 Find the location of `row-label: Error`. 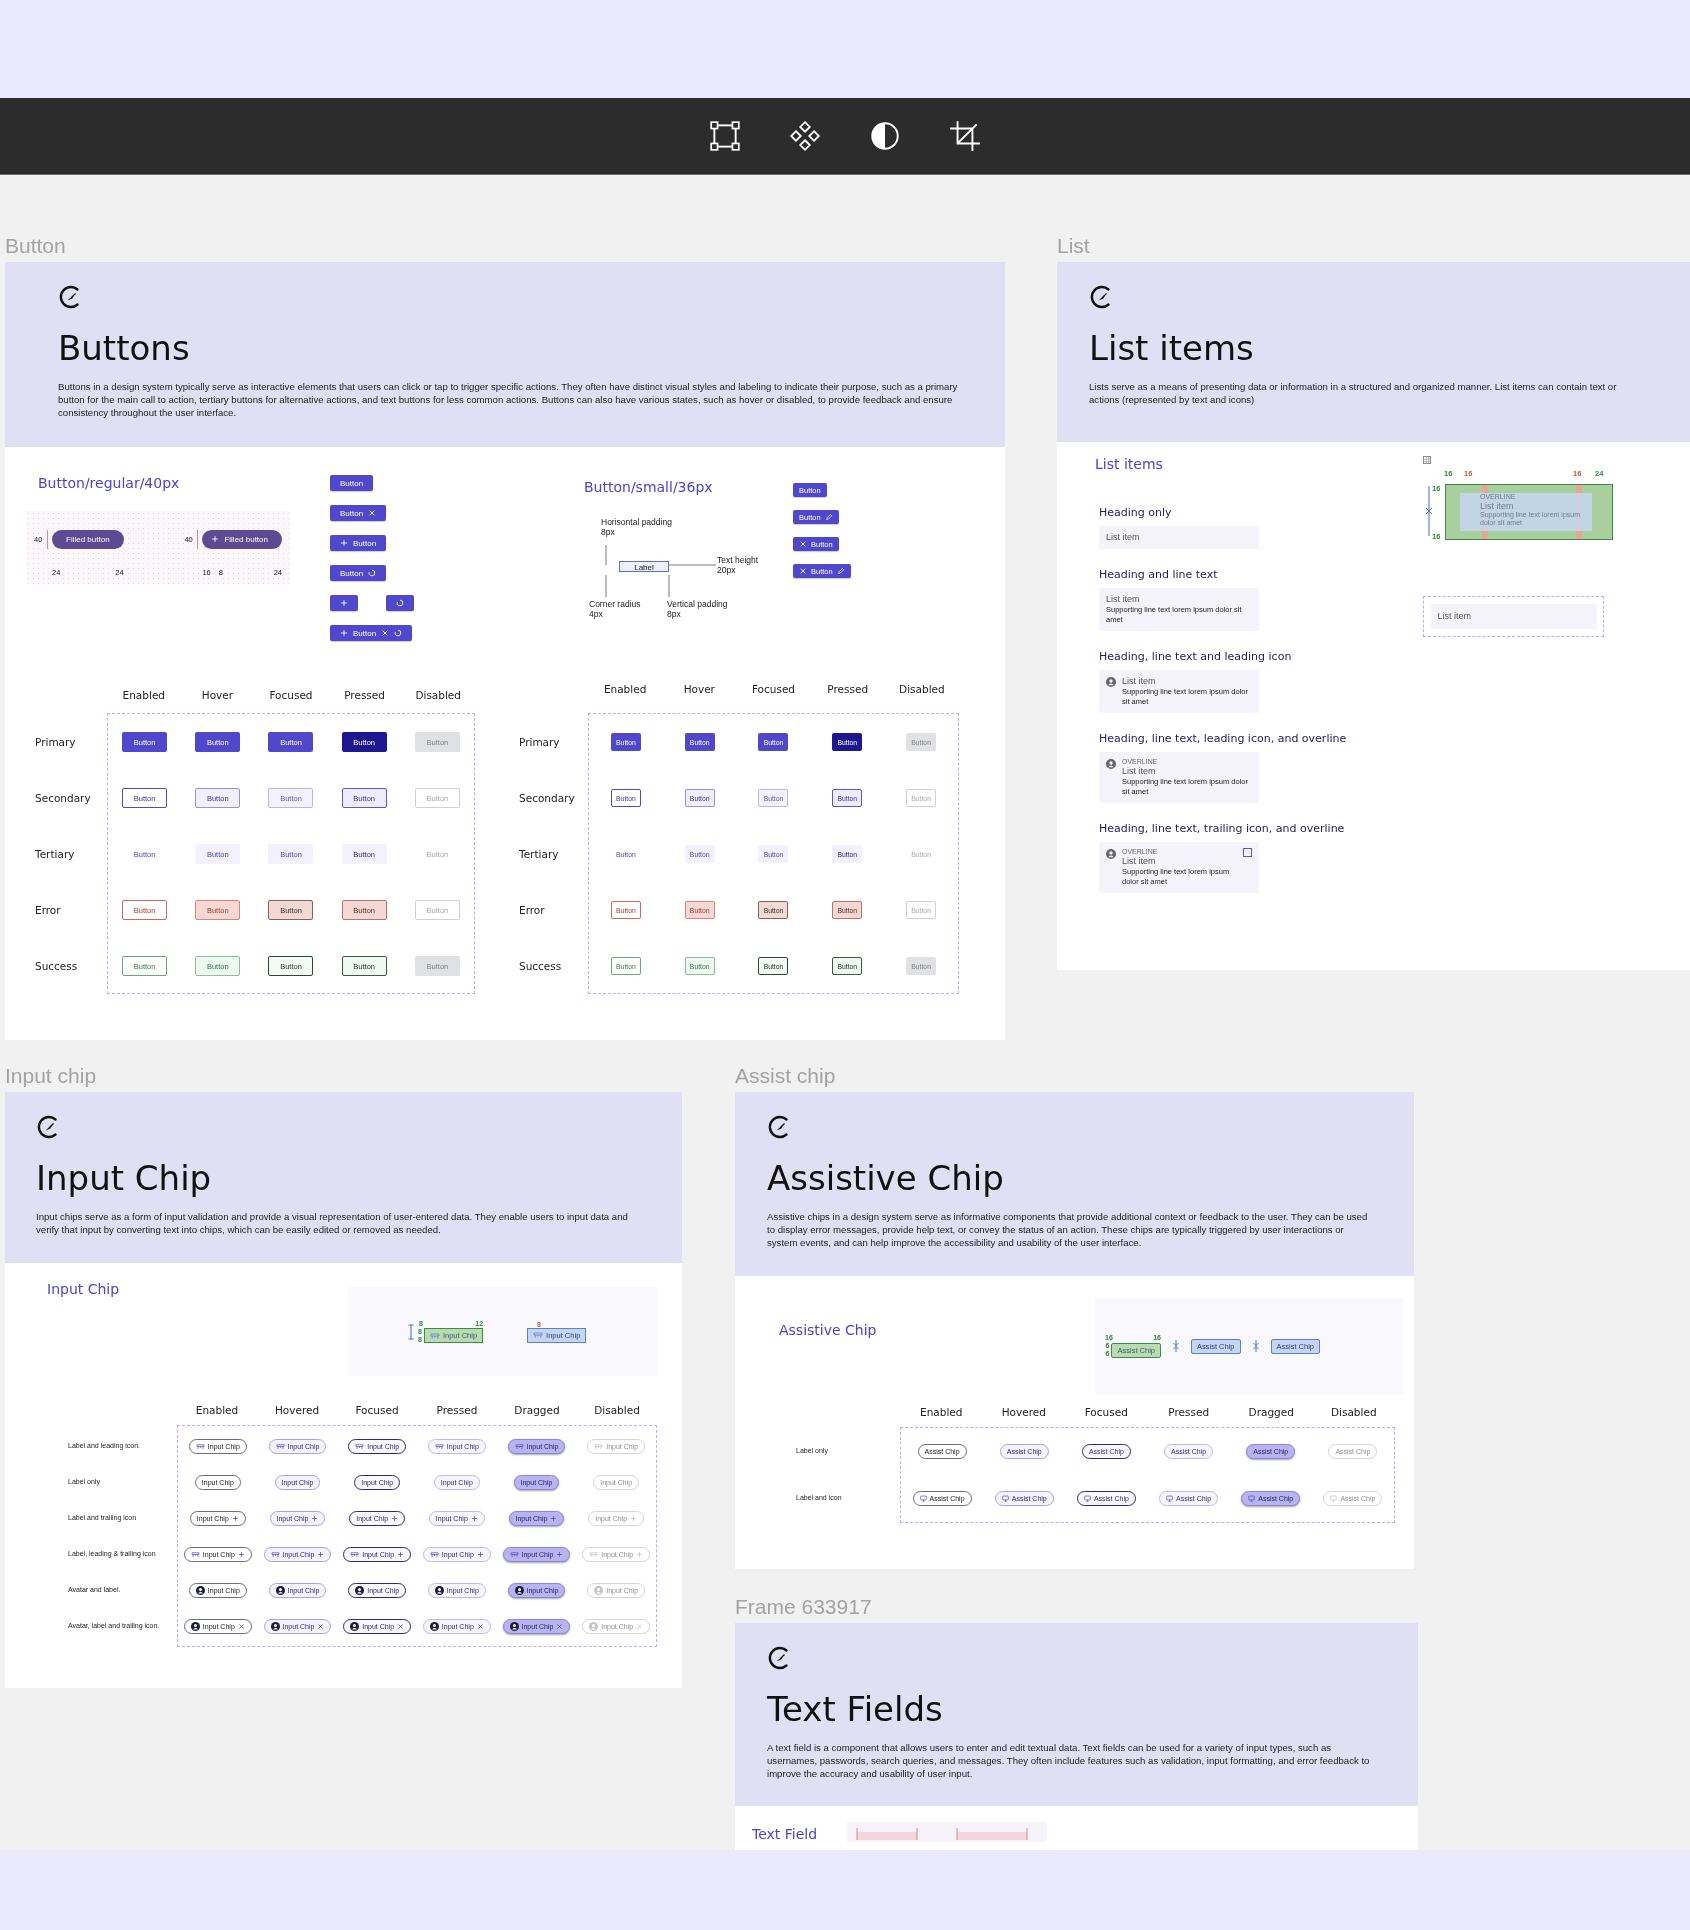

row-label: Error is located at coordinates (532, 910).